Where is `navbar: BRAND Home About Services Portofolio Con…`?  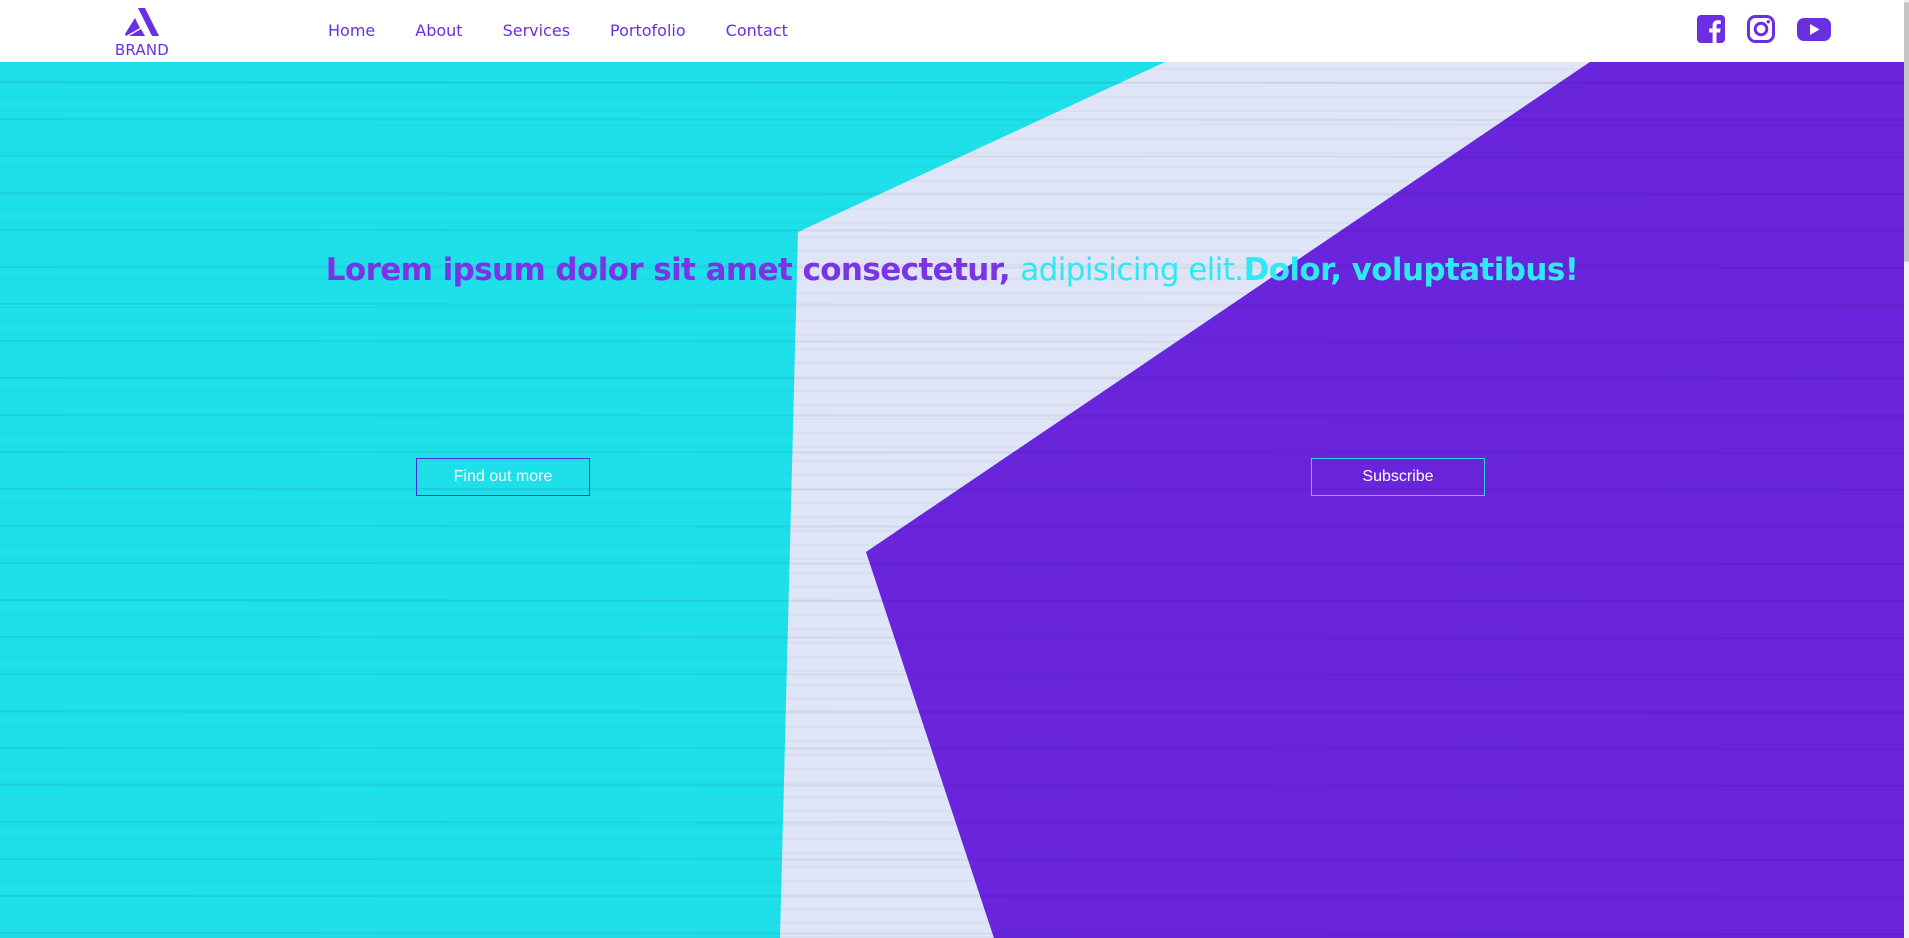
navbar: BRAND Home About Services Portofolio Con… is located at coordinates (952, 31).